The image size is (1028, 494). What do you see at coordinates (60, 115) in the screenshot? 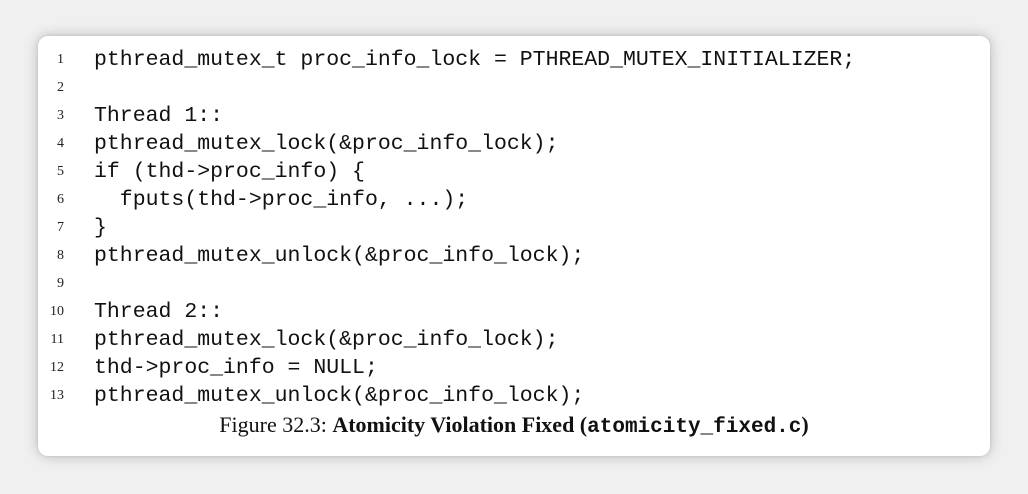
I see `line-number: 3` at bounding box center [60, 115].